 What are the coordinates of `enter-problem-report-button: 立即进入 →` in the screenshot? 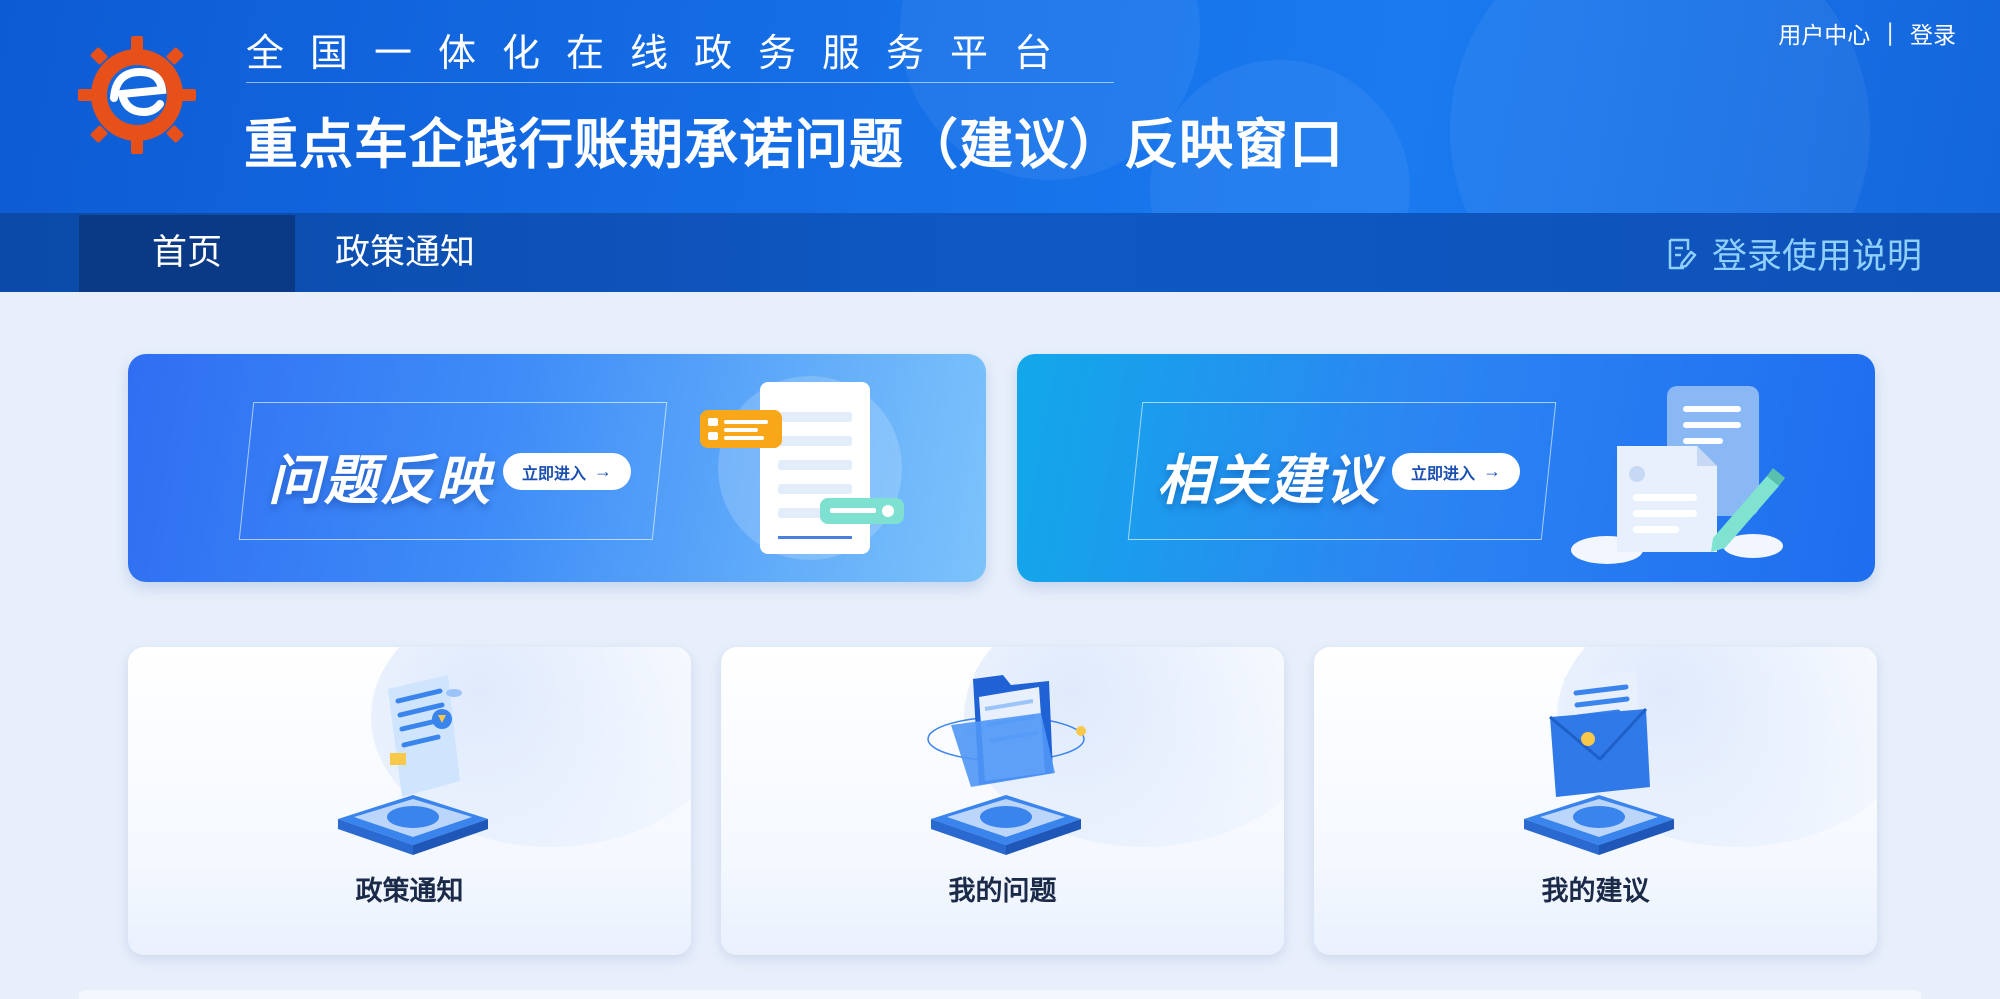 It's located at (567, 471).